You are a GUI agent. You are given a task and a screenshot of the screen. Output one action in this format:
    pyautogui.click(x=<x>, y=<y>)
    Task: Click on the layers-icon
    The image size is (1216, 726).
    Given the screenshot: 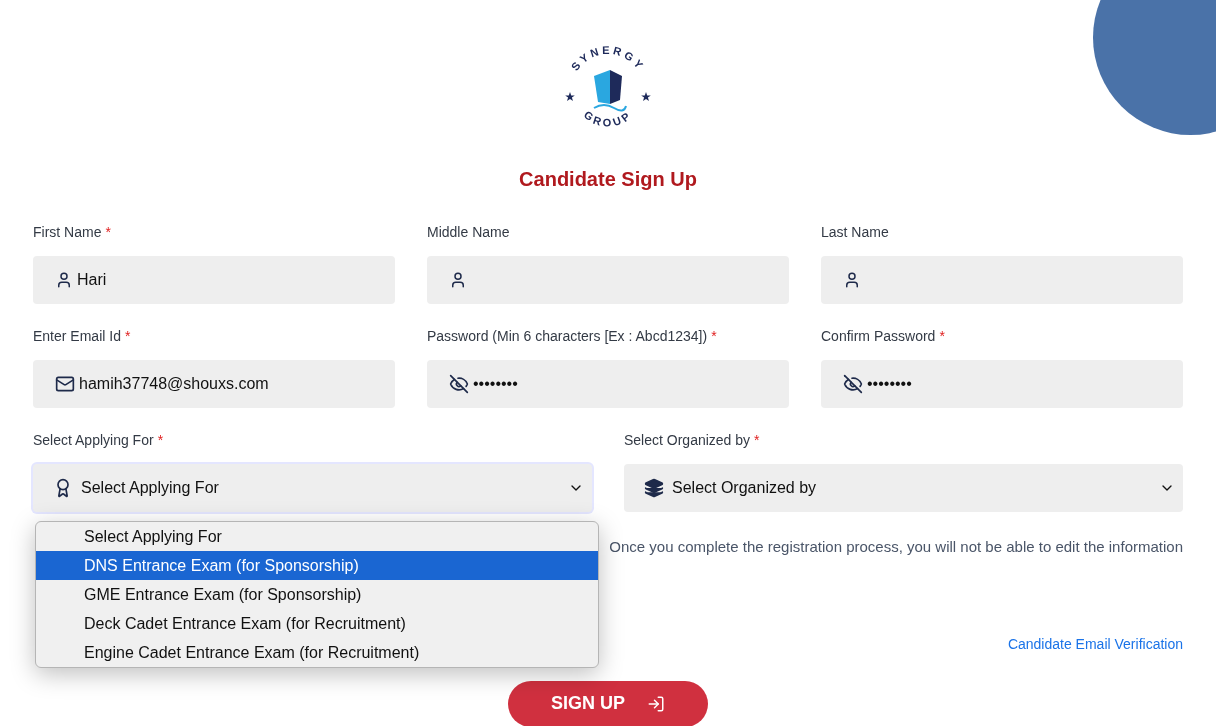 What is the action you would take?
    pyautogui.click(x=654, y=488)
    